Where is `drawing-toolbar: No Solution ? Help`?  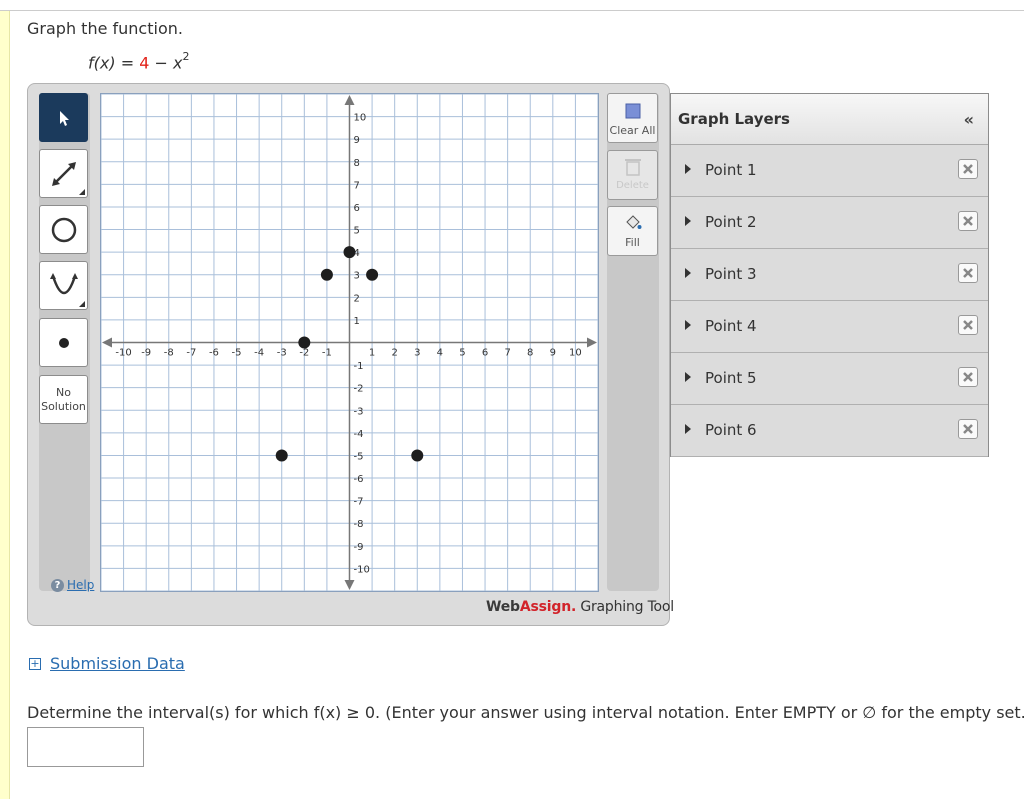
drawing-toolbar: No Solution ? Help is located at coordinates (66, 342).